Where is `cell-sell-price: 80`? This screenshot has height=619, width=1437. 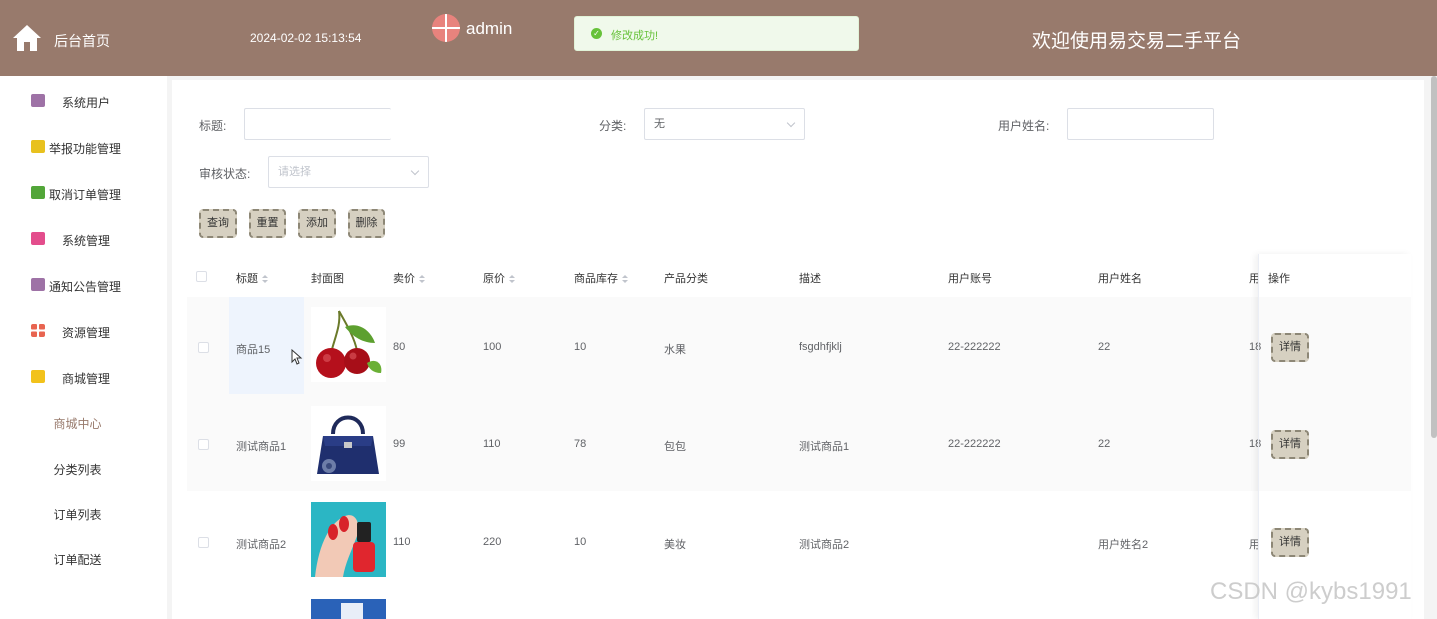 cell-sell-price: 80 is located at coordinates (399, 347).